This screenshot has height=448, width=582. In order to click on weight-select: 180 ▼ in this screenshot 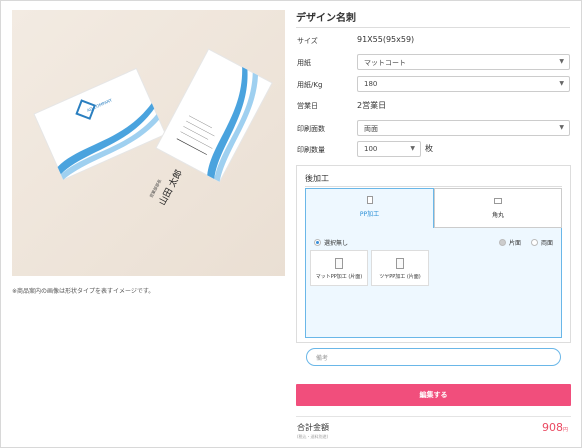, I will do `click(463, 84)`.